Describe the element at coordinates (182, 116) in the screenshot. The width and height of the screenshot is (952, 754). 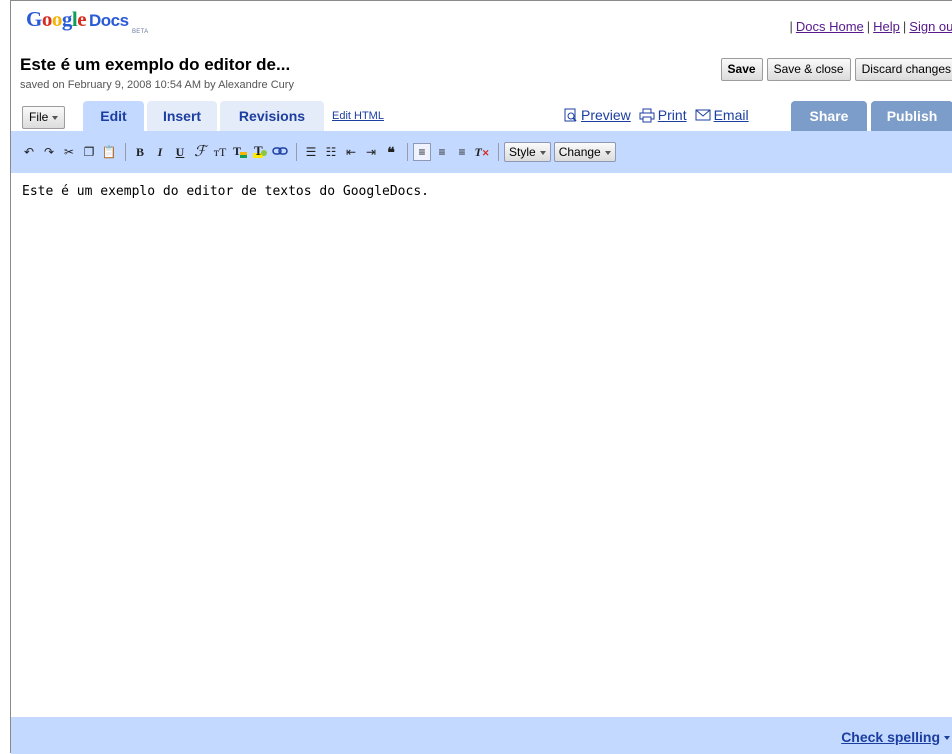
I see `tab-insert: Insert` at that location.